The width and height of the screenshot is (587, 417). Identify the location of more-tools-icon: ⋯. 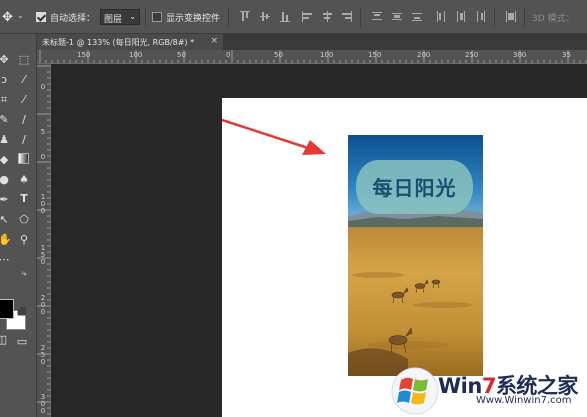
(5, 260).